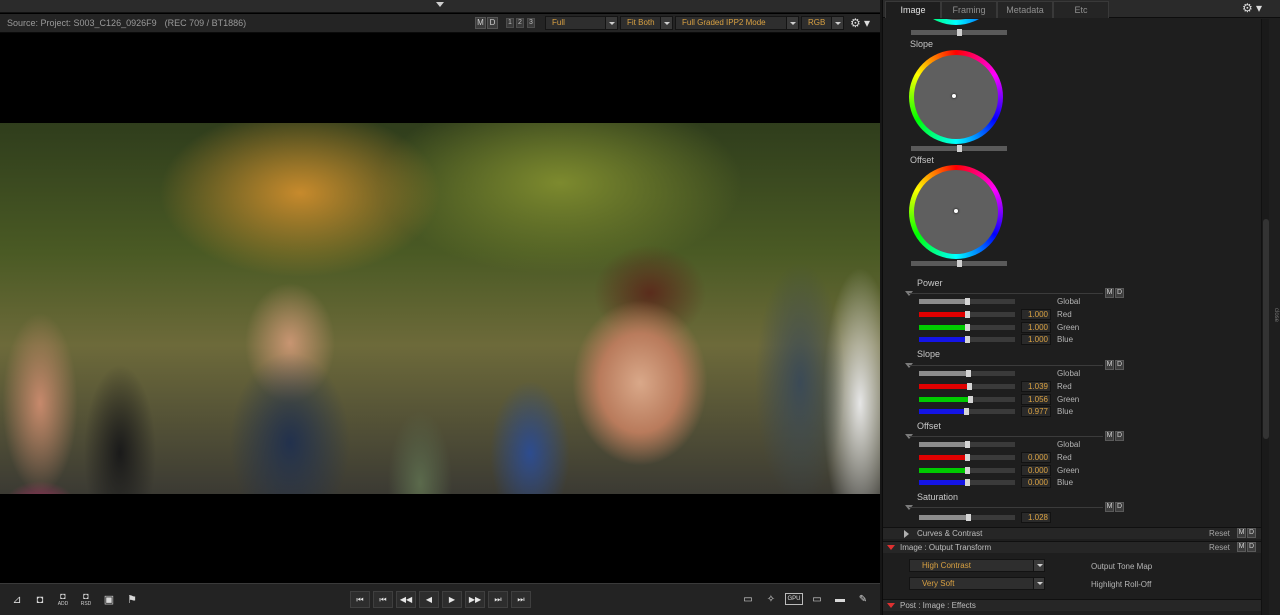 The width and height of the screenshot is (1280, 615). Describe the element at coordinates (1036, 517) in the screenshot. I see `saturation-value-value: 1.028` at that location.